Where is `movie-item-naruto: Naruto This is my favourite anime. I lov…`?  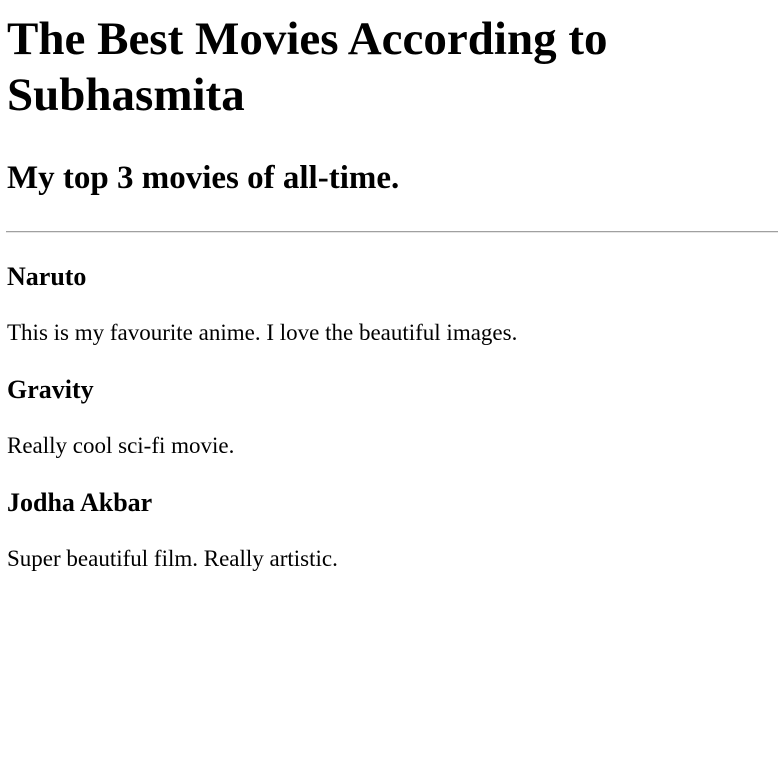 movie-item-naruto: Naruto This is my favourite anime. I lov… is located at coordinates (393, 304).